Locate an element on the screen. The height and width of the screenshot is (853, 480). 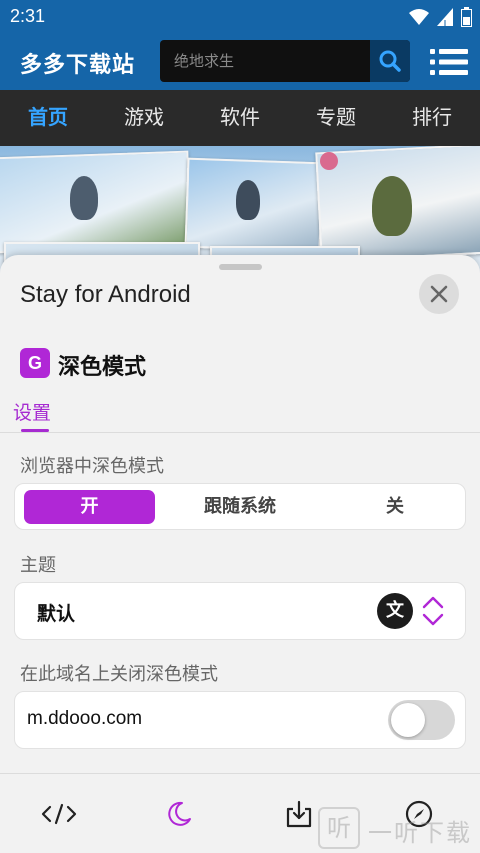
nav-item-software: 软件 is located at coordinates (240, 118).